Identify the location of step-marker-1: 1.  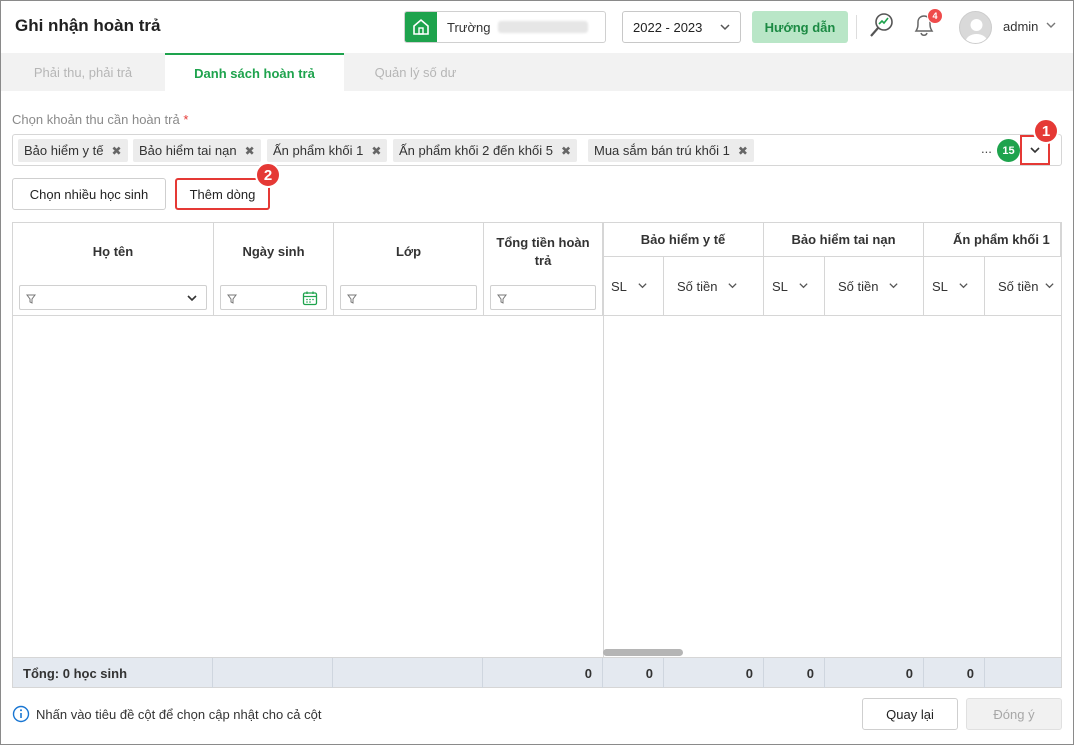
(1046, 131).